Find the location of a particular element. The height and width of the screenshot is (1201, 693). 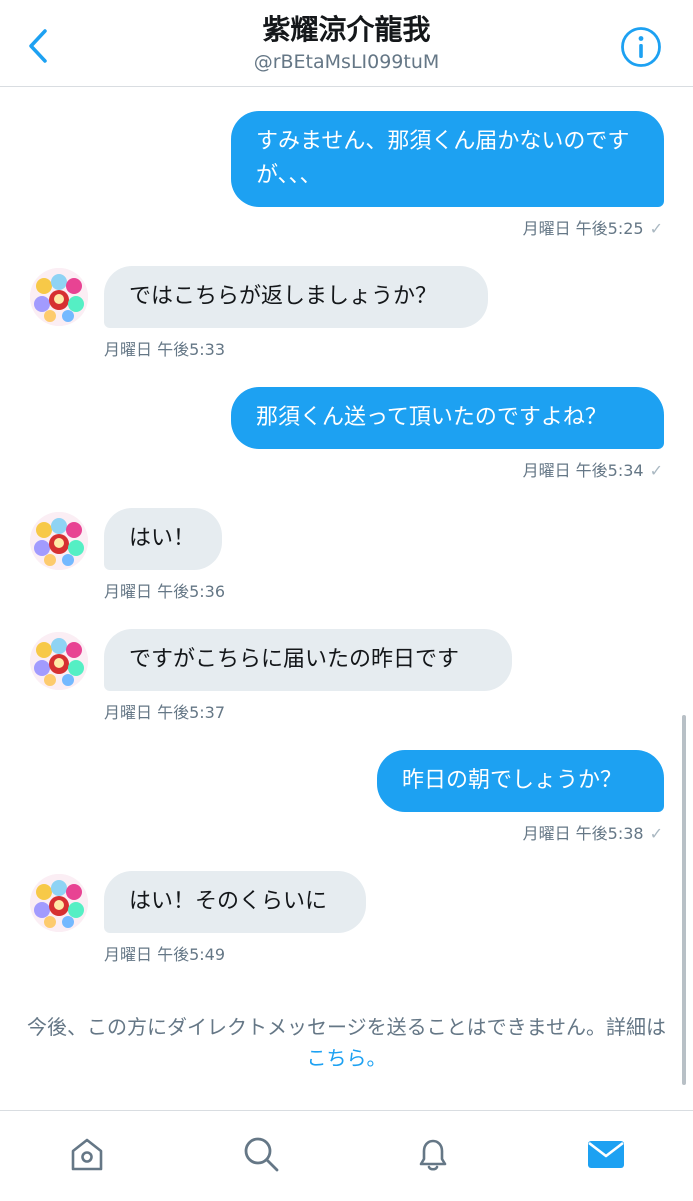

messages-icon is located at coordinates (606, 1154).